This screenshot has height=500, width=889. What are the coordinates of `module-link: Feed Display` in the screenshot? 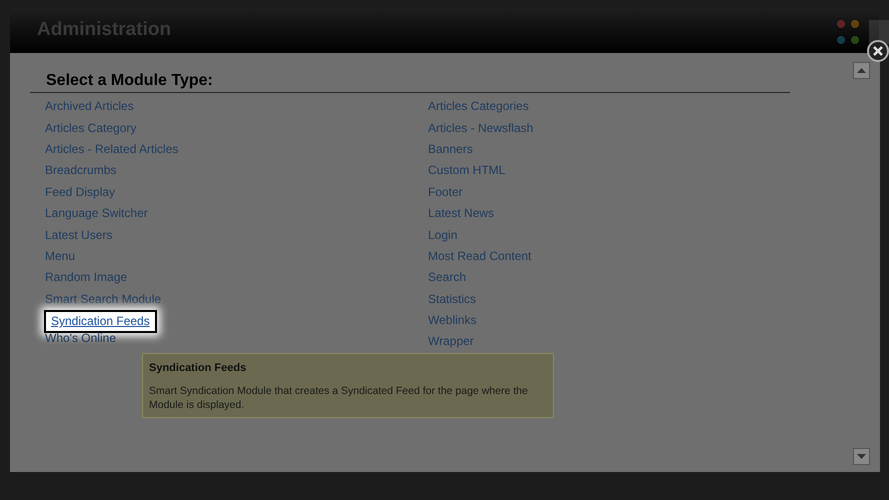 It's located at (236, 195).